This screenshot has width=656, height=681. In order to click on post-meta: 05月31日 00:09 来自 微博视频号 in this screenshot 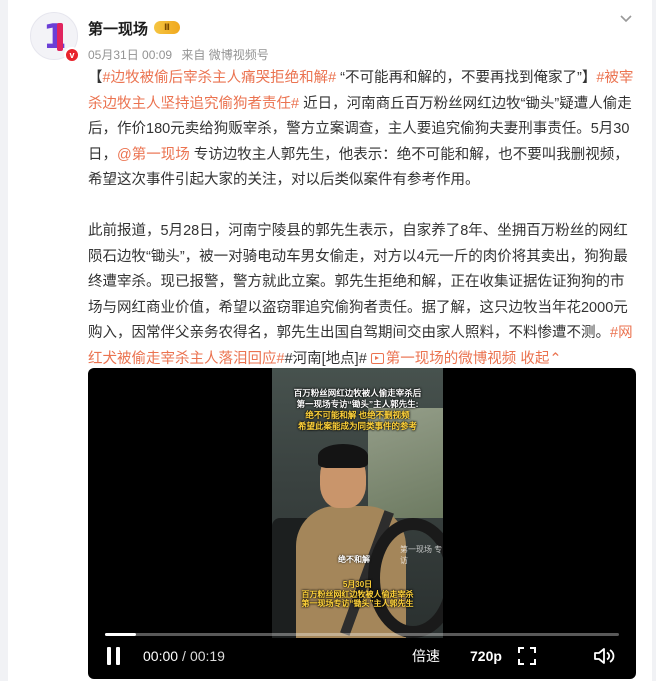, I will do `click(181, 54)`.